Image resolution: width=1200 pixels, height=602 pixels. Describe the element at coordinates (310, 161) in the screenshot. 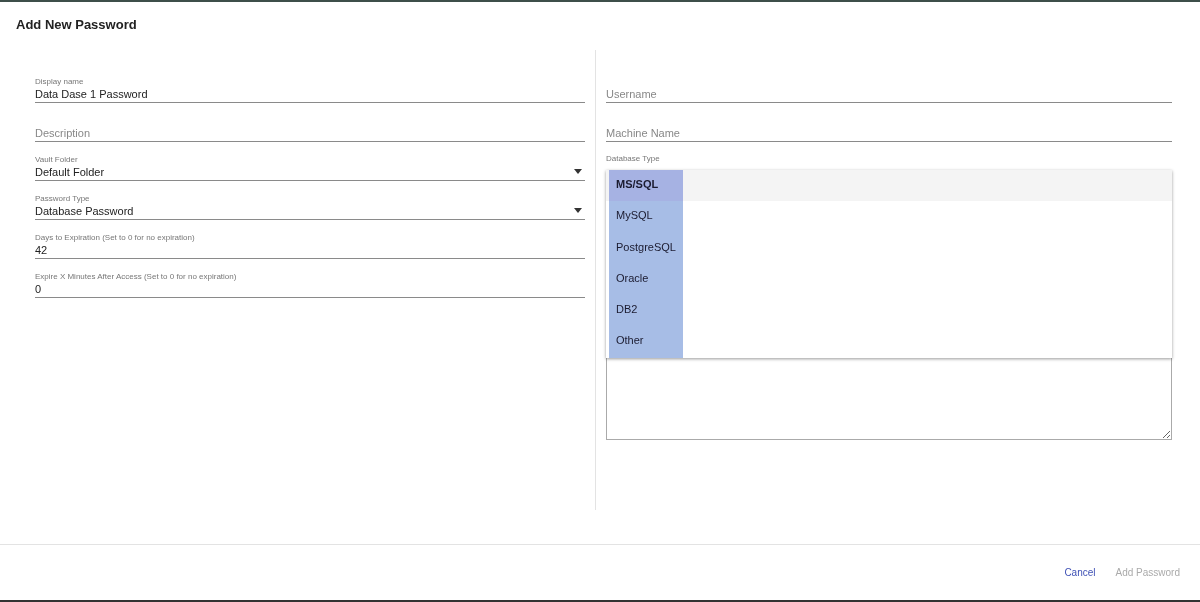

I see `select-field: Vault Folder Default Folder` at that location.